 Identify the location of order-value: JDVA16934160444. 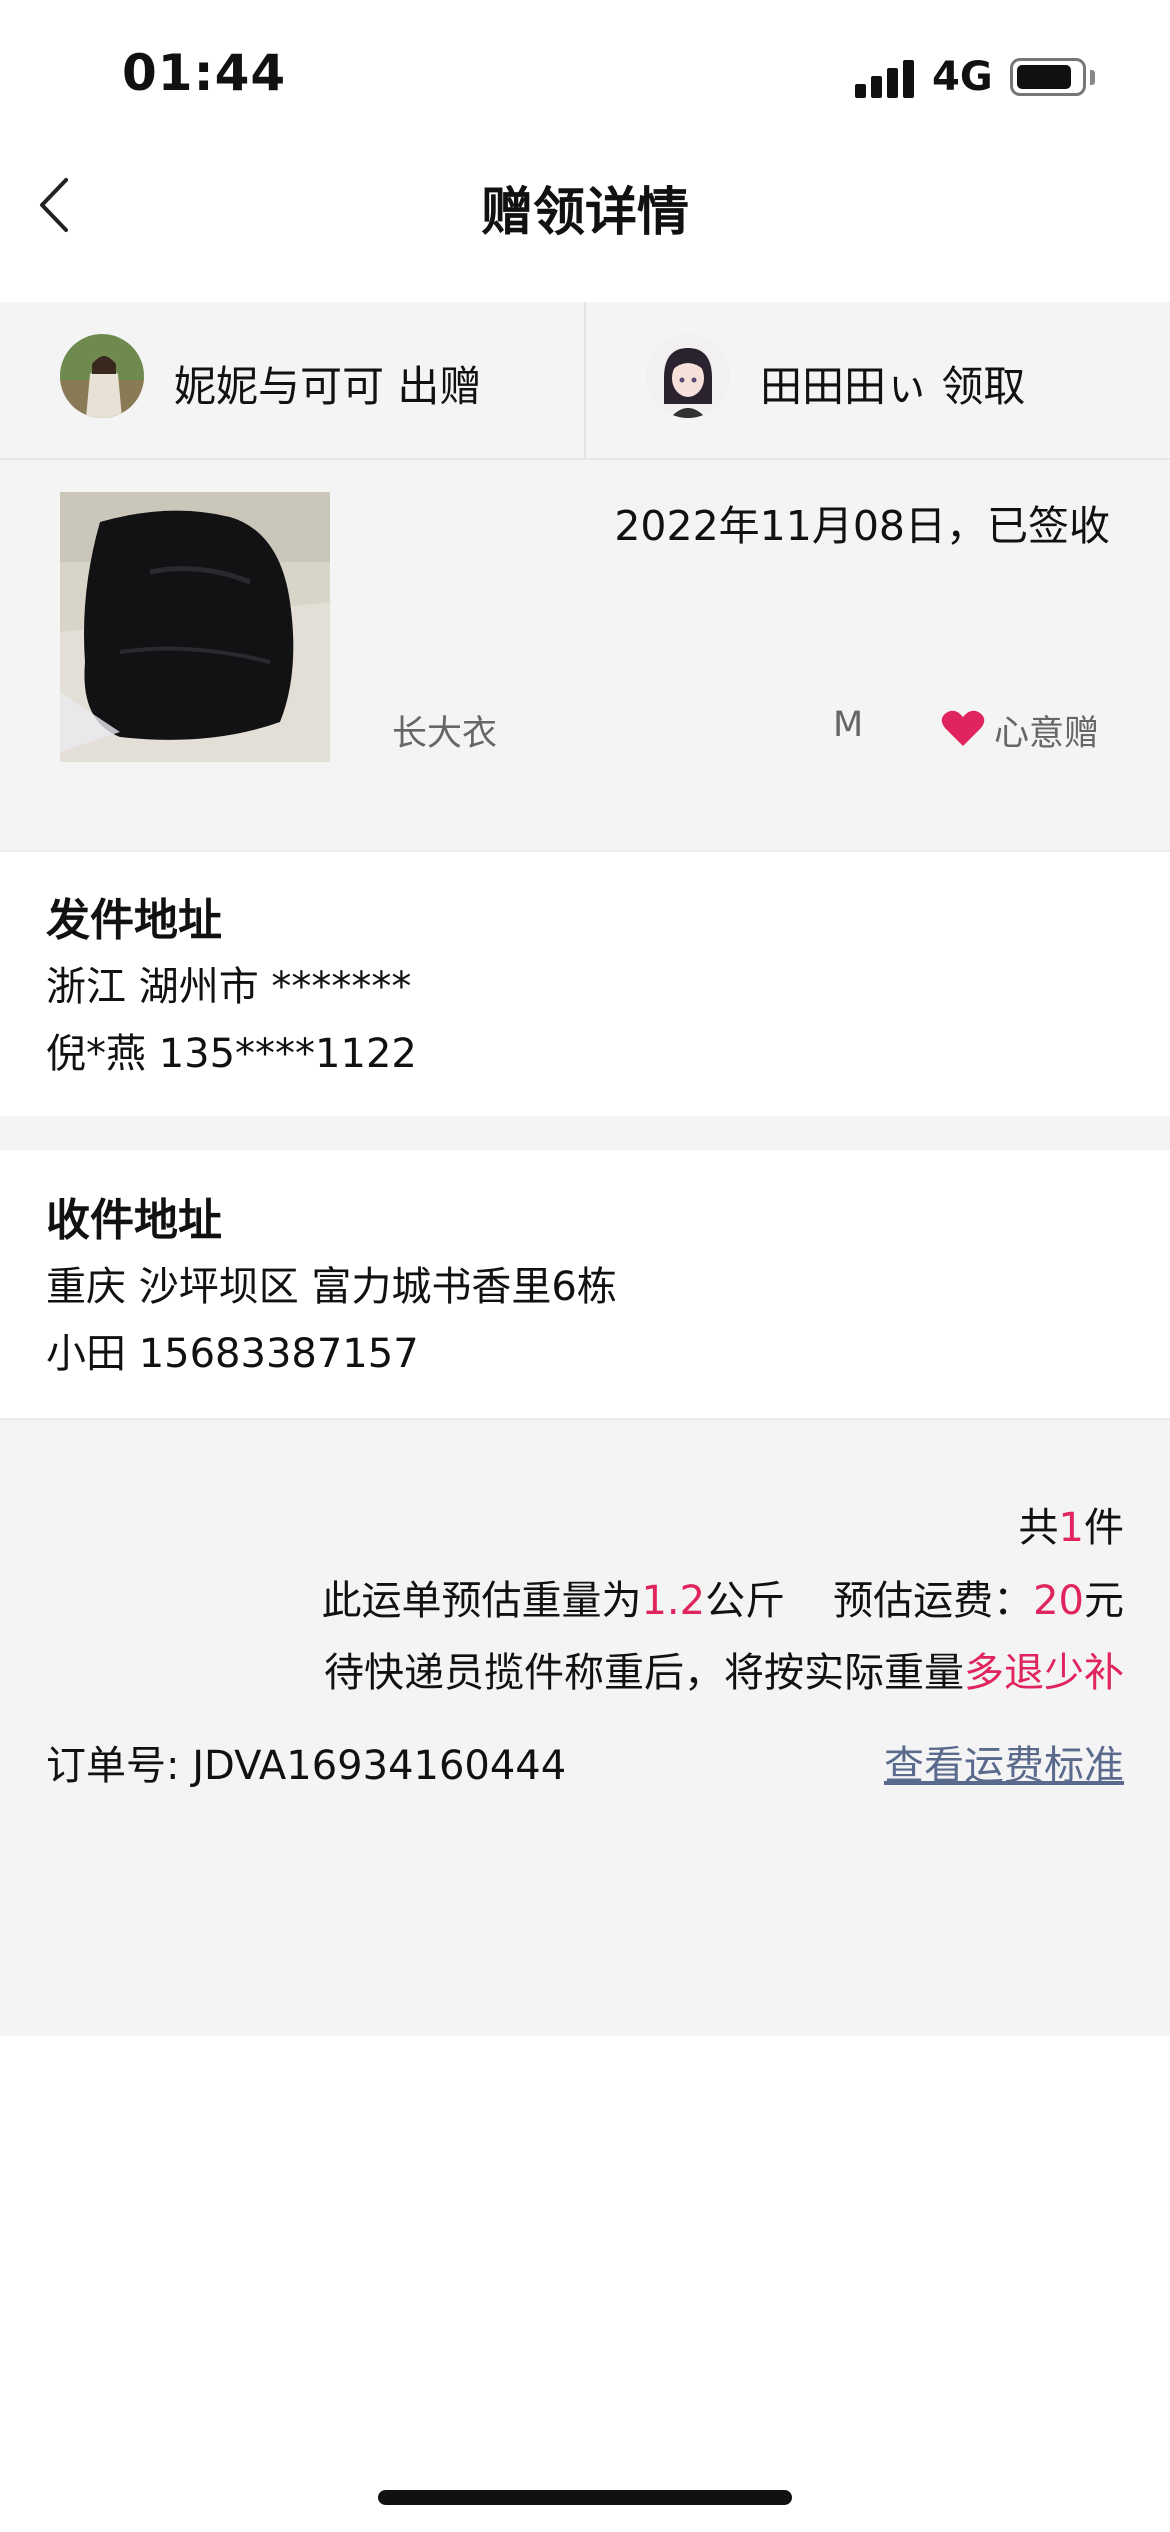
(379, 1766).